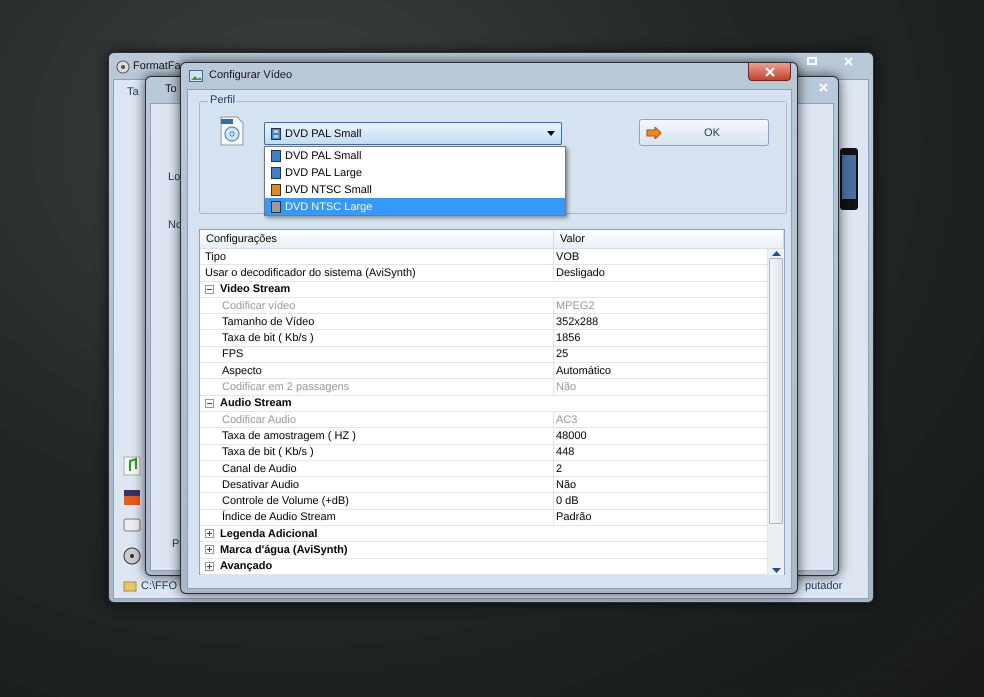 This screenshot has width=984, height=697. Describe the element at coordinates (255, 289) in the screenshot. I see `group-title: Video Stream` at that location.